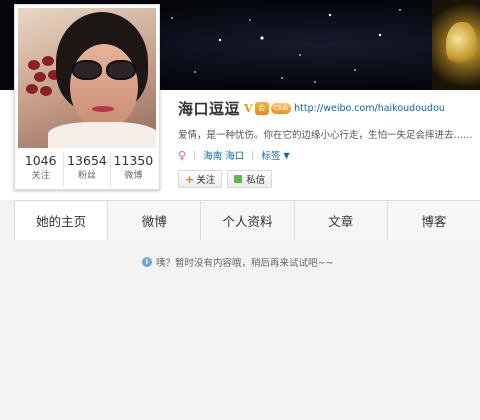 The width and height of the screenshot is (480, 420). What do you see at coordinates (182, 155) in the screenshot?
I see `female-gender-icon: ♀` at bounding box center [182, 155].